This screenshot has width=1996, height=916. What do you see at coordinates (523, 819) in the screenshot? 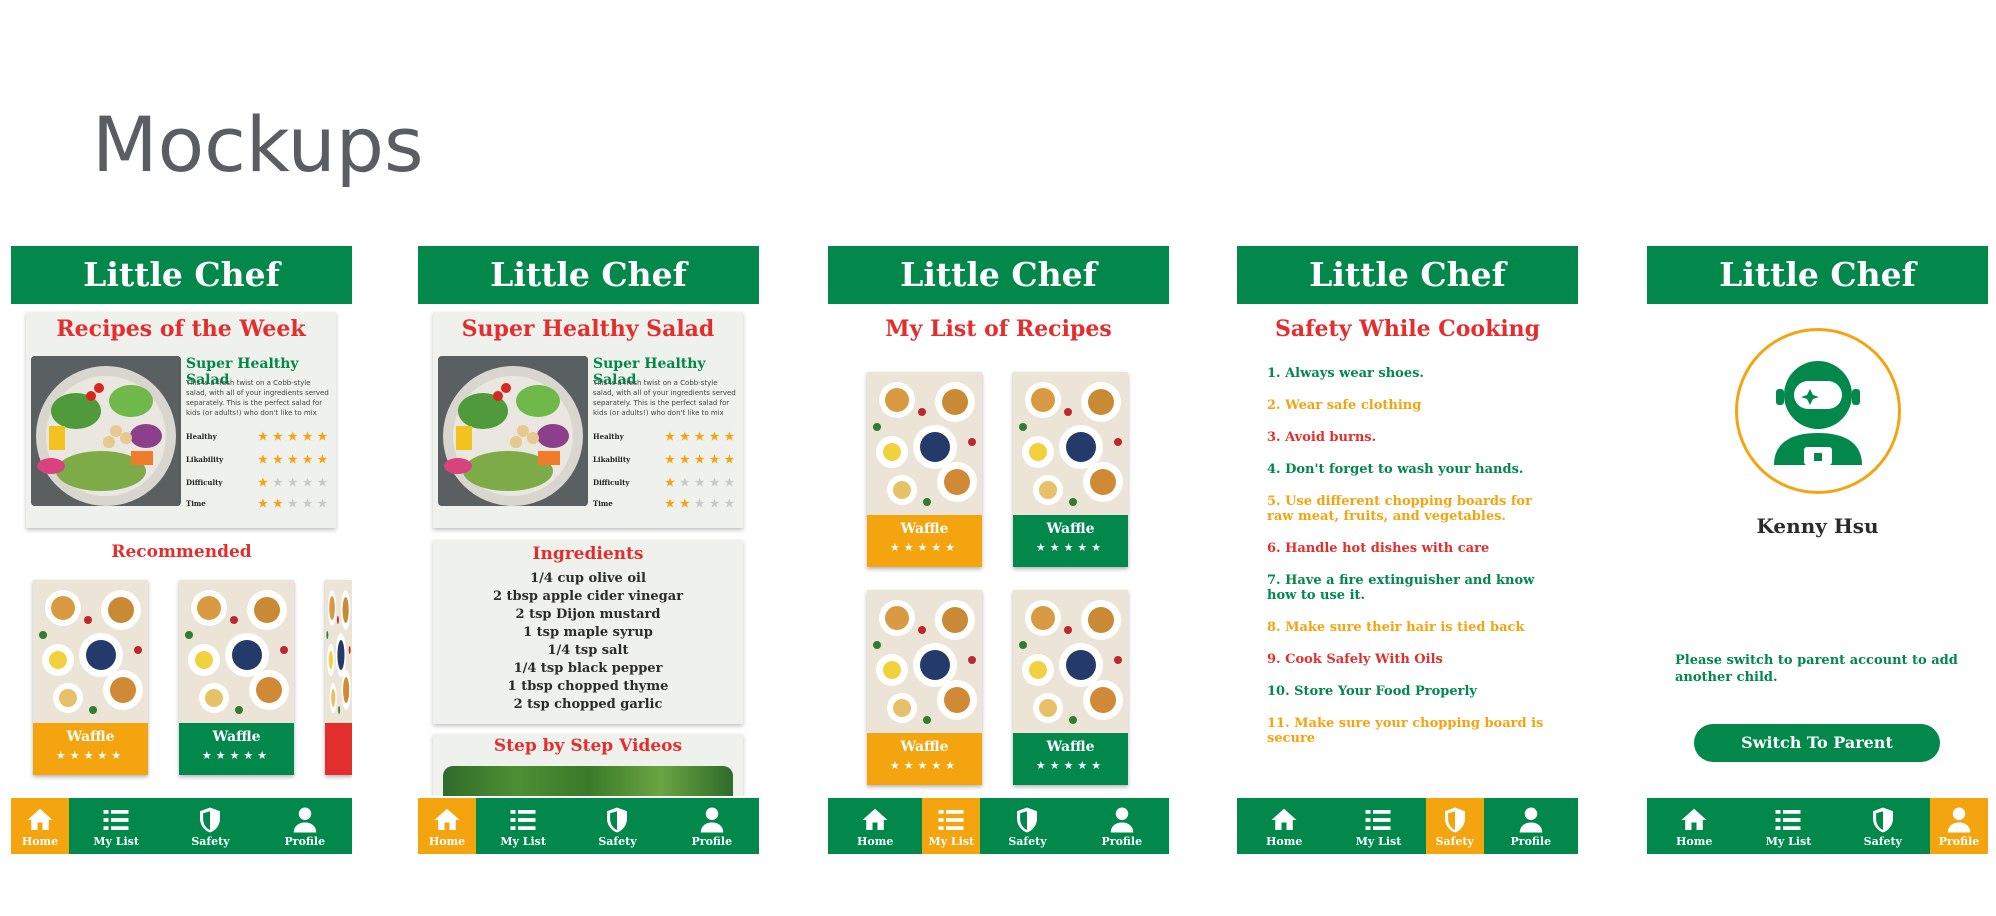
I see `list-icon` at bounding box center [523, 819].